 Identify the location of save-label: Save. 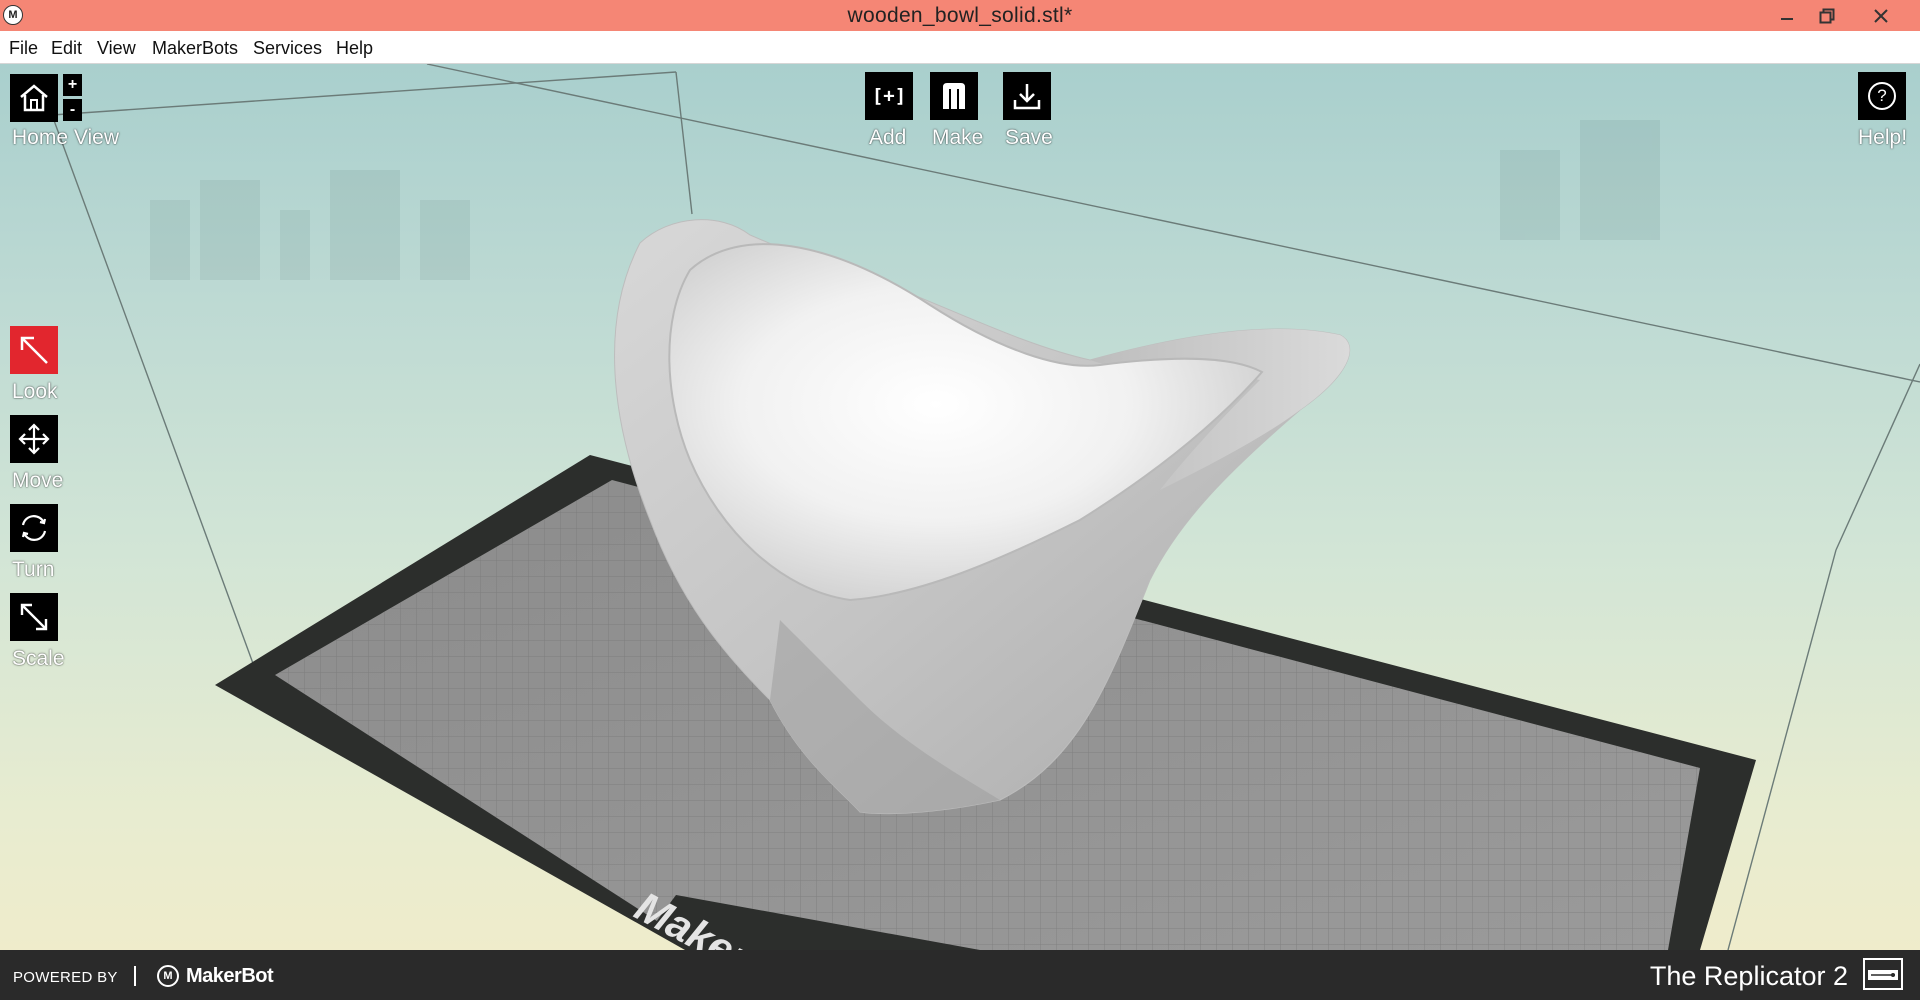
(1029, 137).